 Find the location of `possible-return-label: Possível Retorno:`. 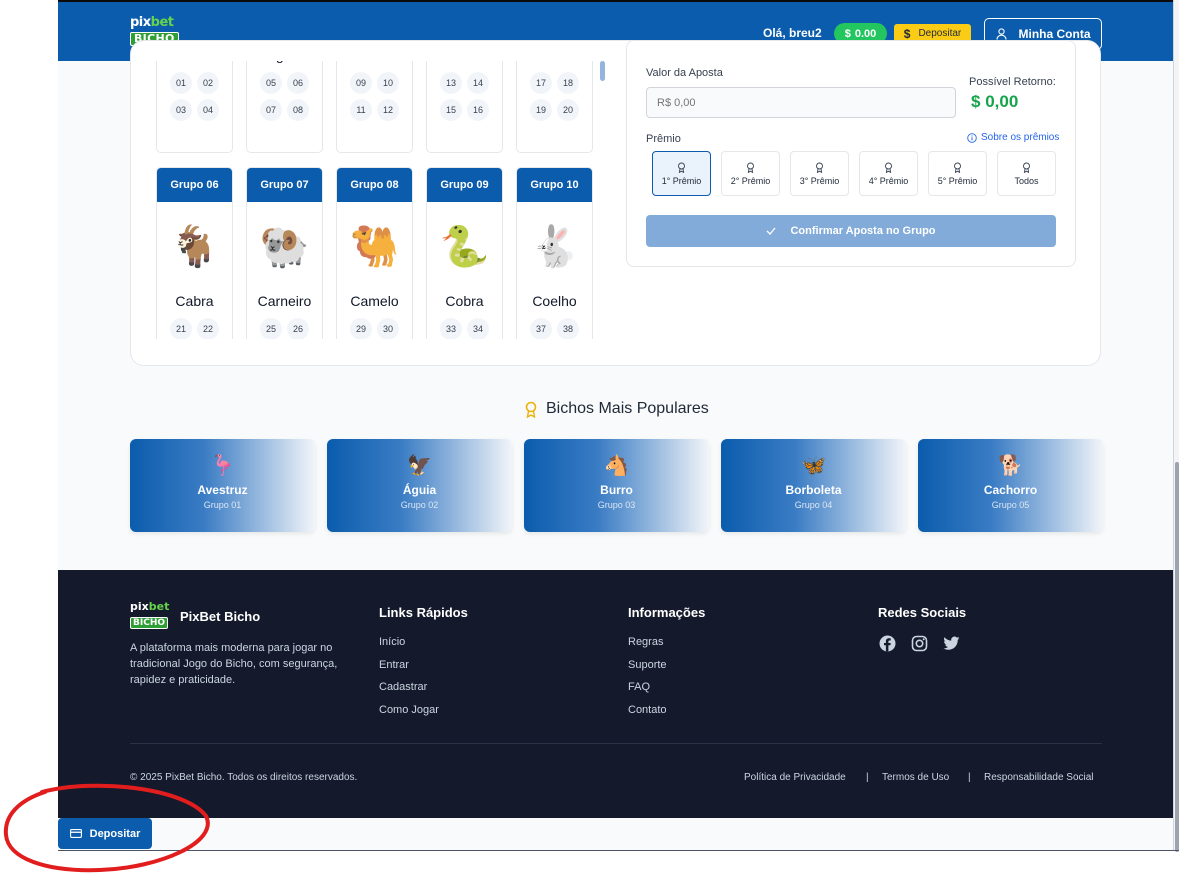

possible-return-label: Possível Retorno: is located at coordinates (1012, 82).